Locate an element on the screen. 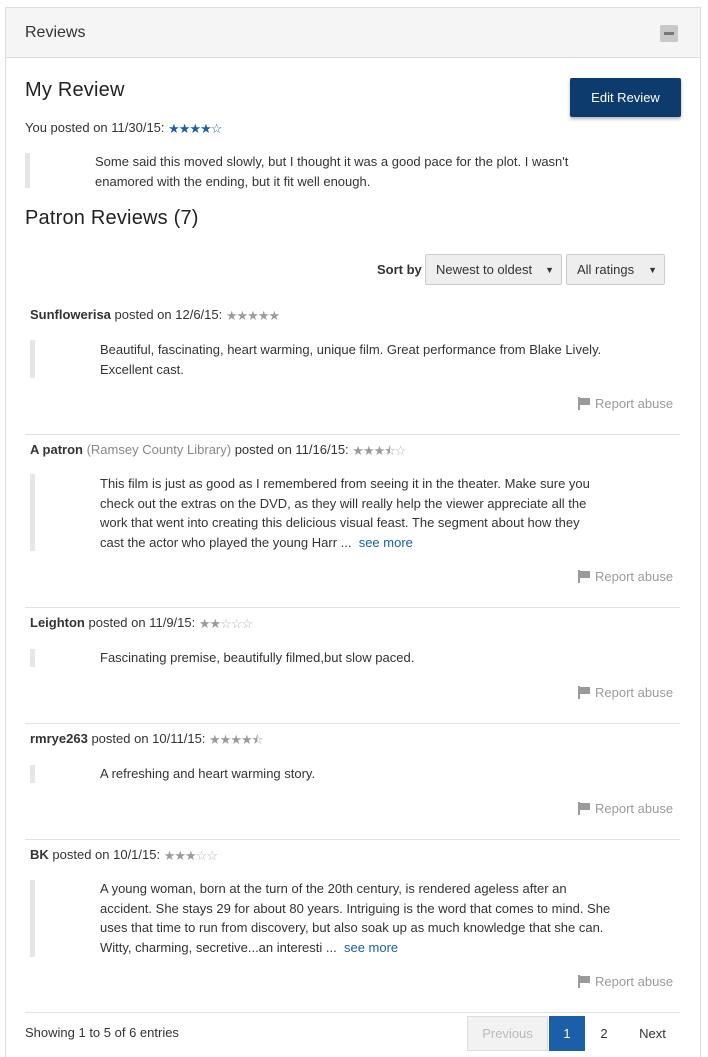 Image resolution: width=708 pixels, height=1057 pixels. review-meta: Leighton posted on 11/9/15: ★★☆☆☆ is located at coordinates (142, 623).